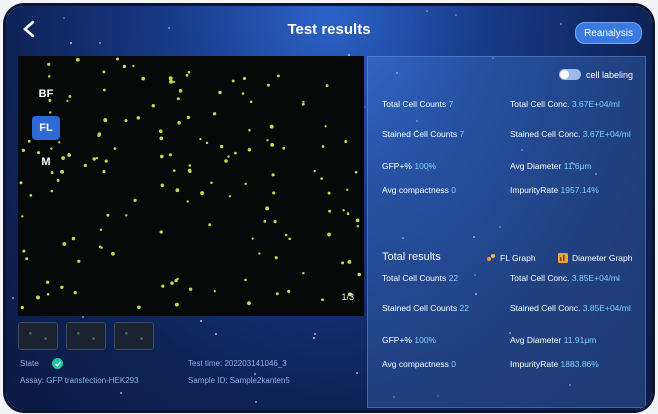  I want to click on total-result-2: Stained Cell Counts 22, so click(447, 308).